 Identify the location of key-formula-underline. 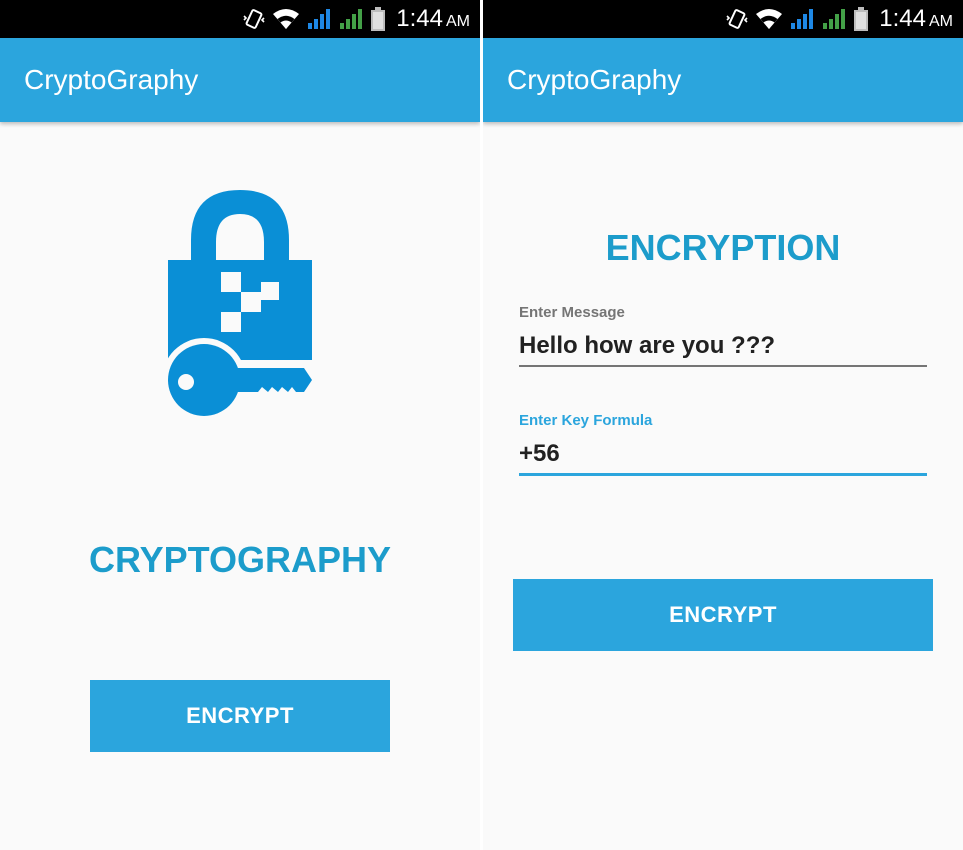
(723, 474).